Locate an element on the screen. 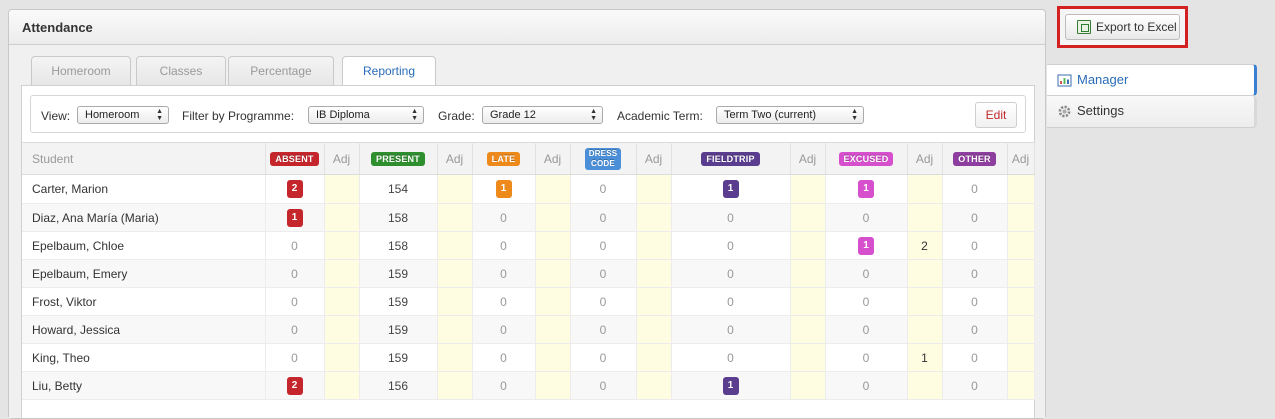  panel-title: Attendance is located at coordinates (527, 27).